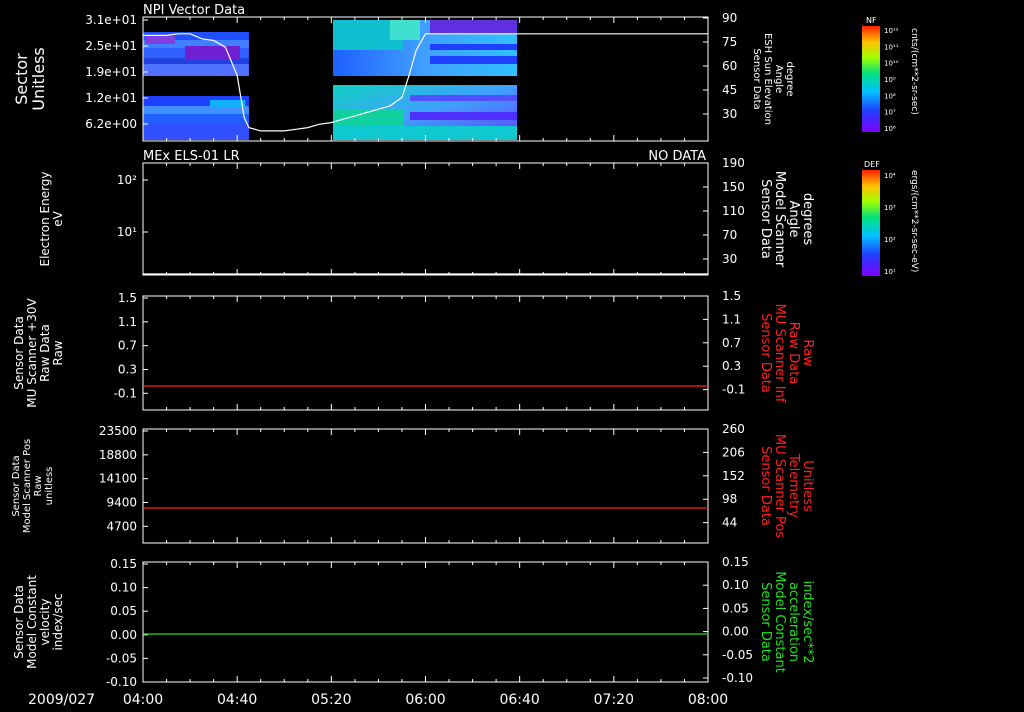  Describe the element at coordinates (27, 486) in the screenshot. I see `y-axis-label-line: Model Scanner Pos` at that location.